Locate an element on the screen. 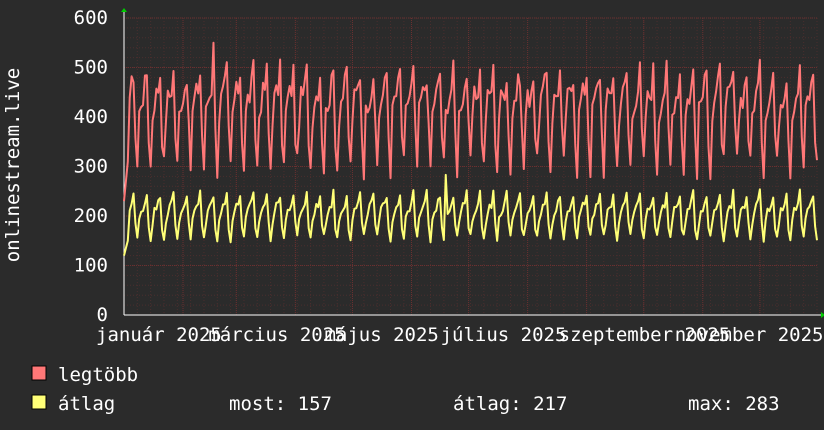  stat-most: most: 157 is located at coordinates (280, 404).